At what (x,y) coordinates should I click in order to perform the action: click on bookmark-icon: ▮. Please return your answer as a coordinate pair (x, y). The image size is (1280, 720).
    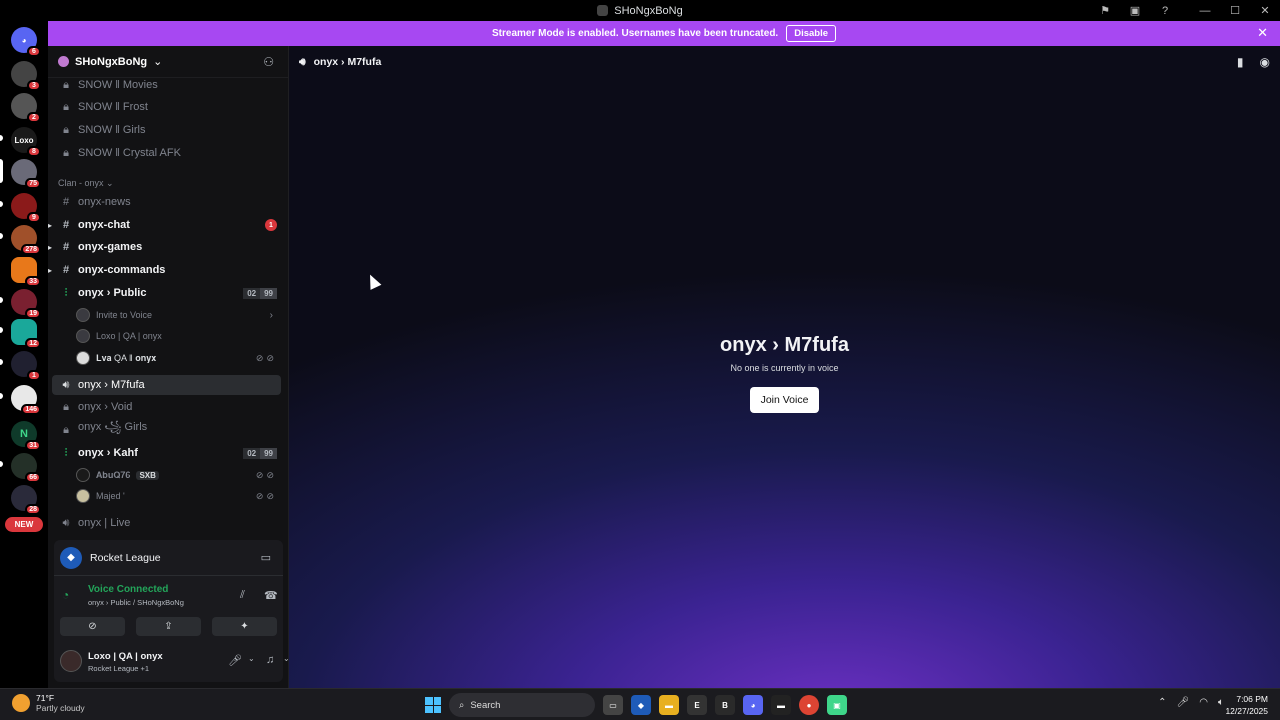
    Looking at the image, I should click on (1240, 62).